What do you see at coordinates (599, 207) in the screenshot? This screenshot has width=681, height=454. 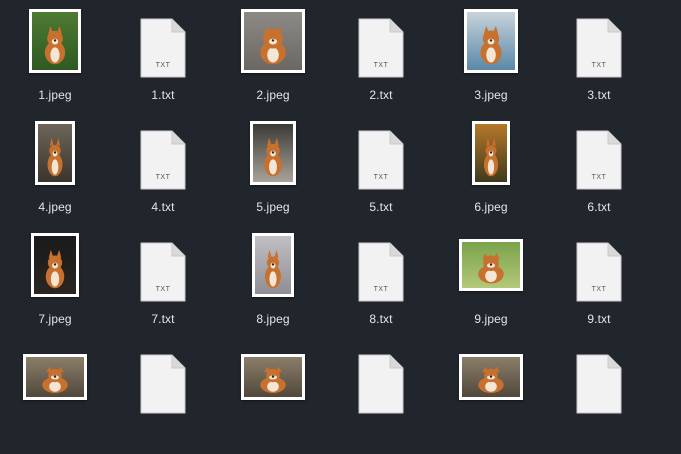 I see `file-name-label: 6.txt` at bounding box center [599, 207].